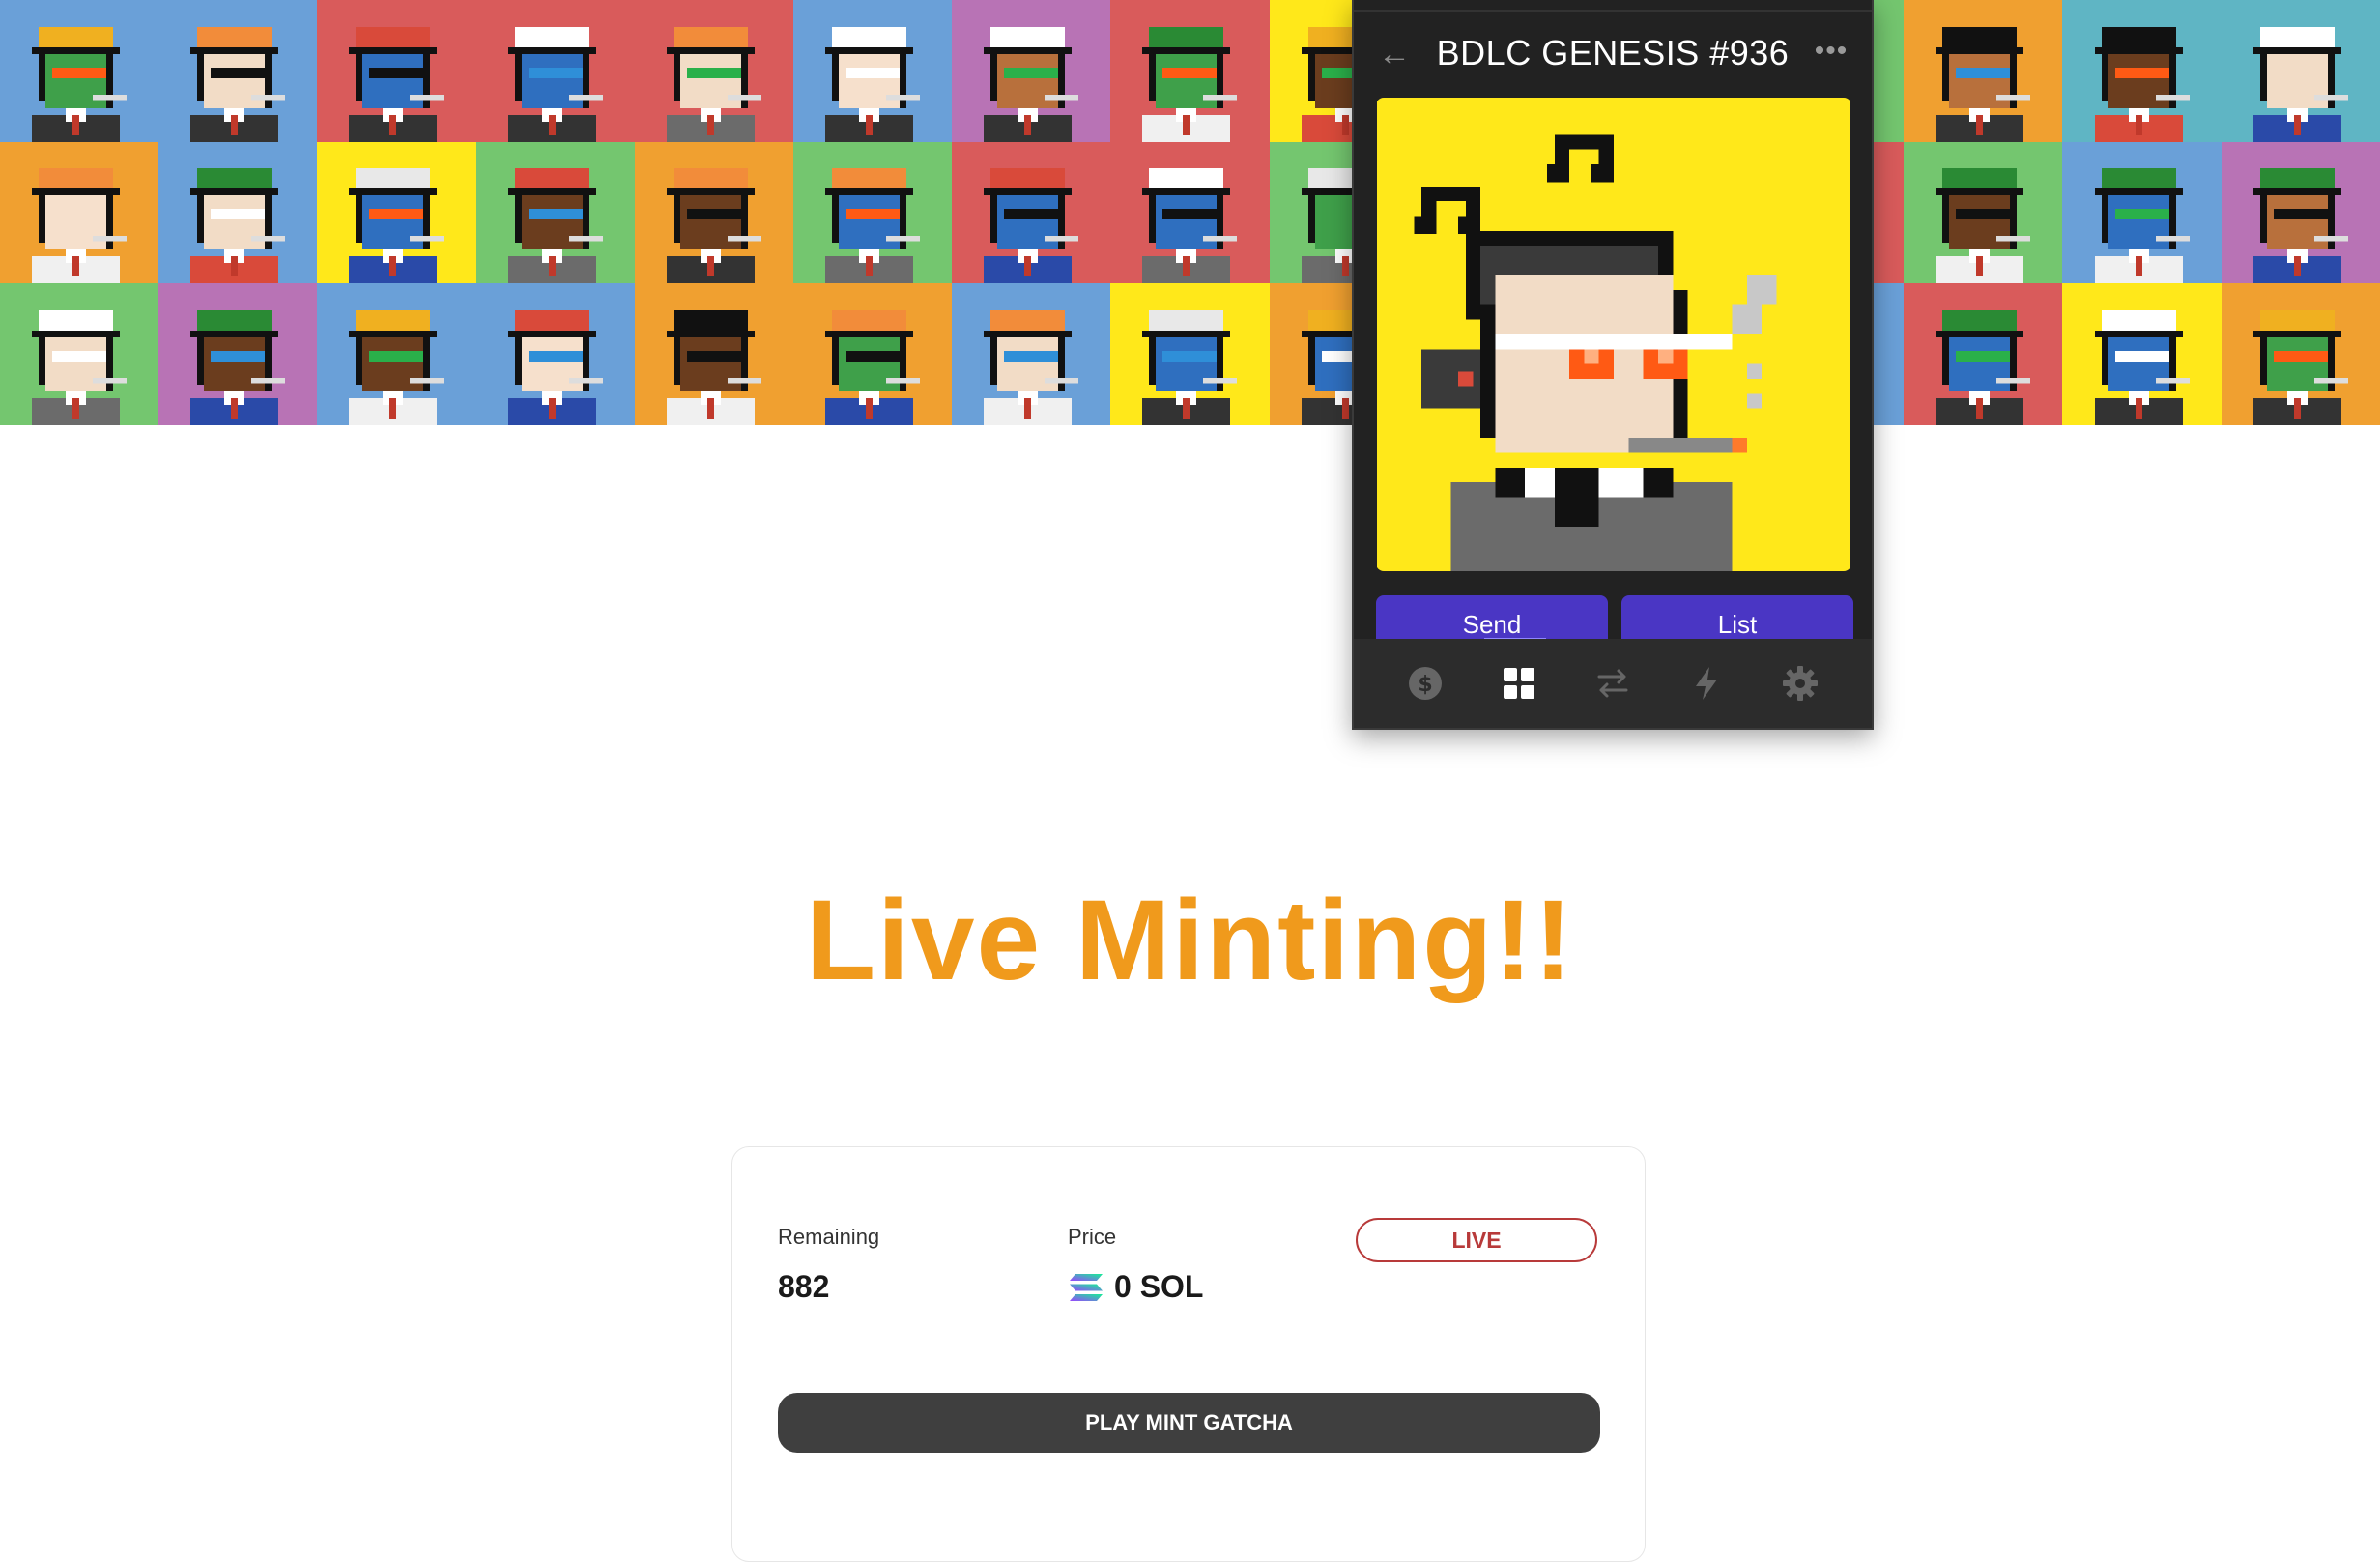 The image size is (2380, 1562). Describe the element at coordinates (1613, 11) in the screenshot. I see `wallet-divider` at that location.